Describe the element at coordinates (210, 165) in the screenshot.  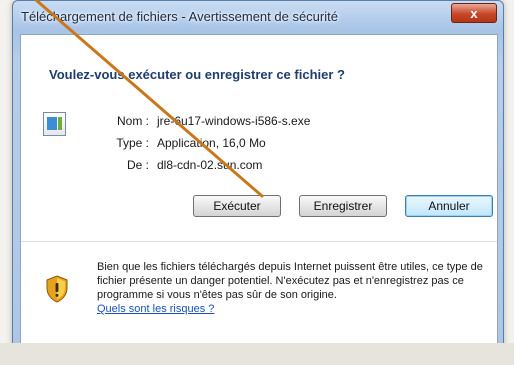
I see `file-source-value: dl8-cdn-02.sun.com` at that location.